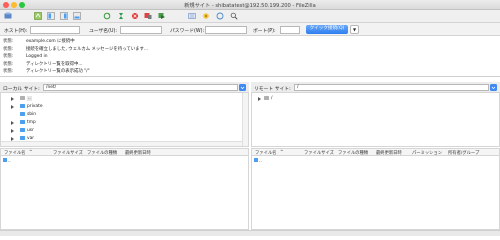 The image size is (500, 240). What do you see at coordinates (39, 41) in the screenshot?
I see `log-entry: 状態: example.com に接続中` at bounding box center [39, 41].